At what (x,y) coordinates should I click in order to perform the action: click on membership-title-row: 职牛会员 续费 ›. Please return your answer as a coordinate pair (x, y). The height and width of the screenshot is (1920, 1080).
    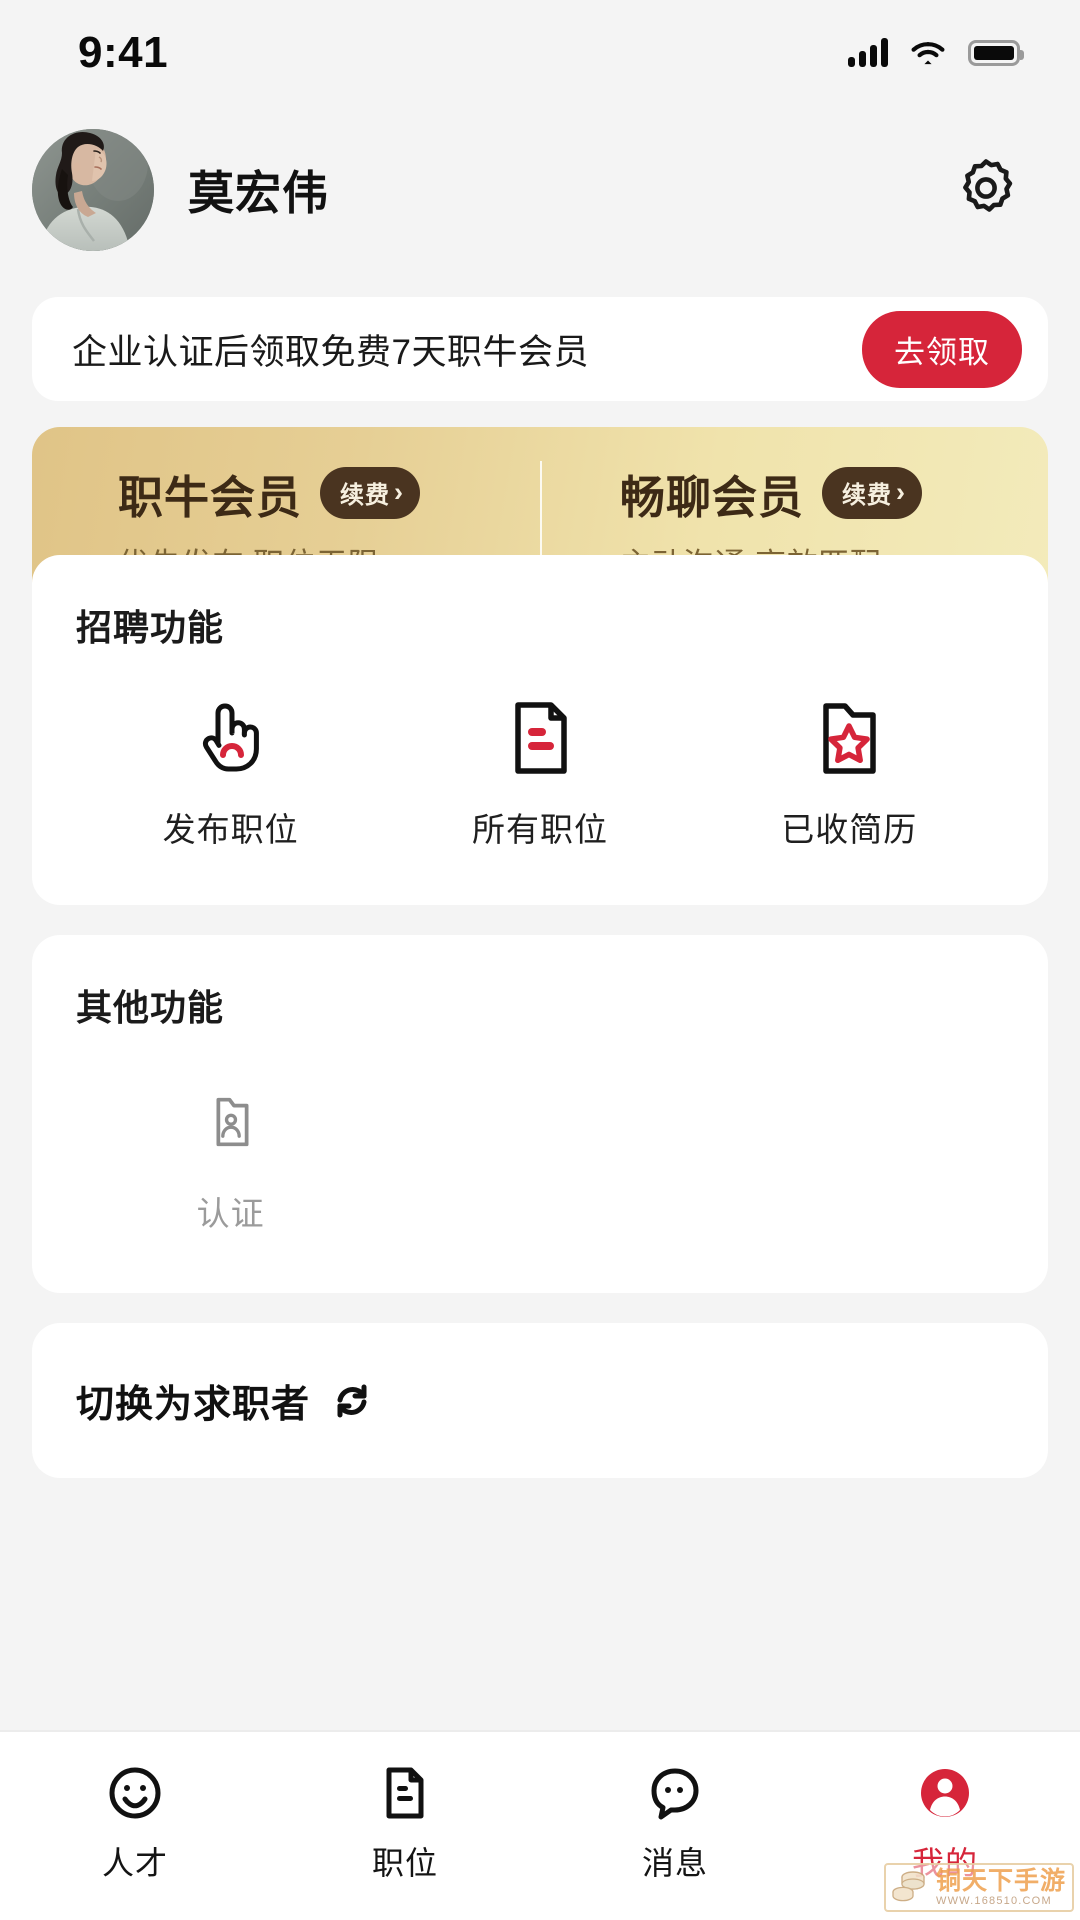
    Looking at the image, I should click on (329, 493).